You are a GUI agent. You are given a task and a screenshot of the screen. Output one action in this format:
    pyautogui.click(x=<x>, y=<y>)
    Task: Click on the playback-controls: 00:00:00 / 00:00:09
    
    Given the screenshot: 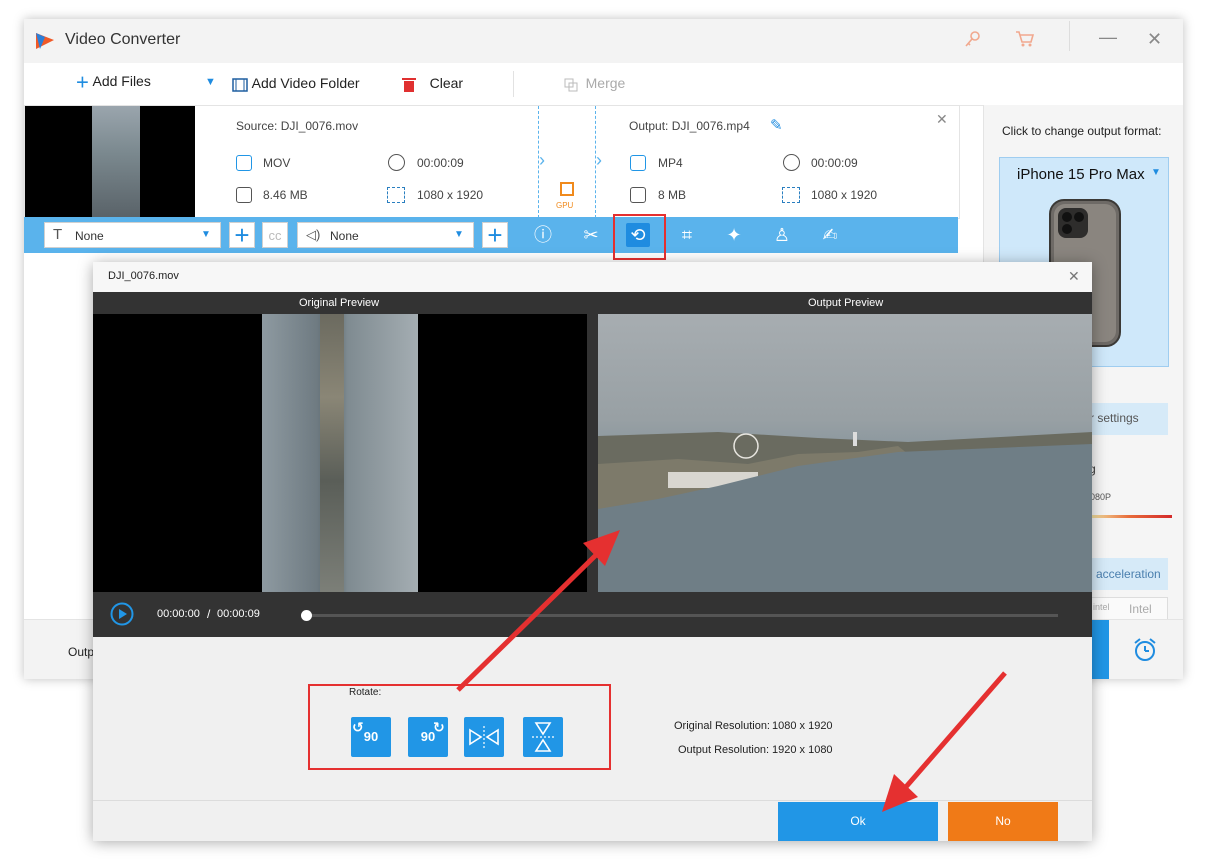 What is the action you would take?
    pyautogui.click(x=592, y=614)
    